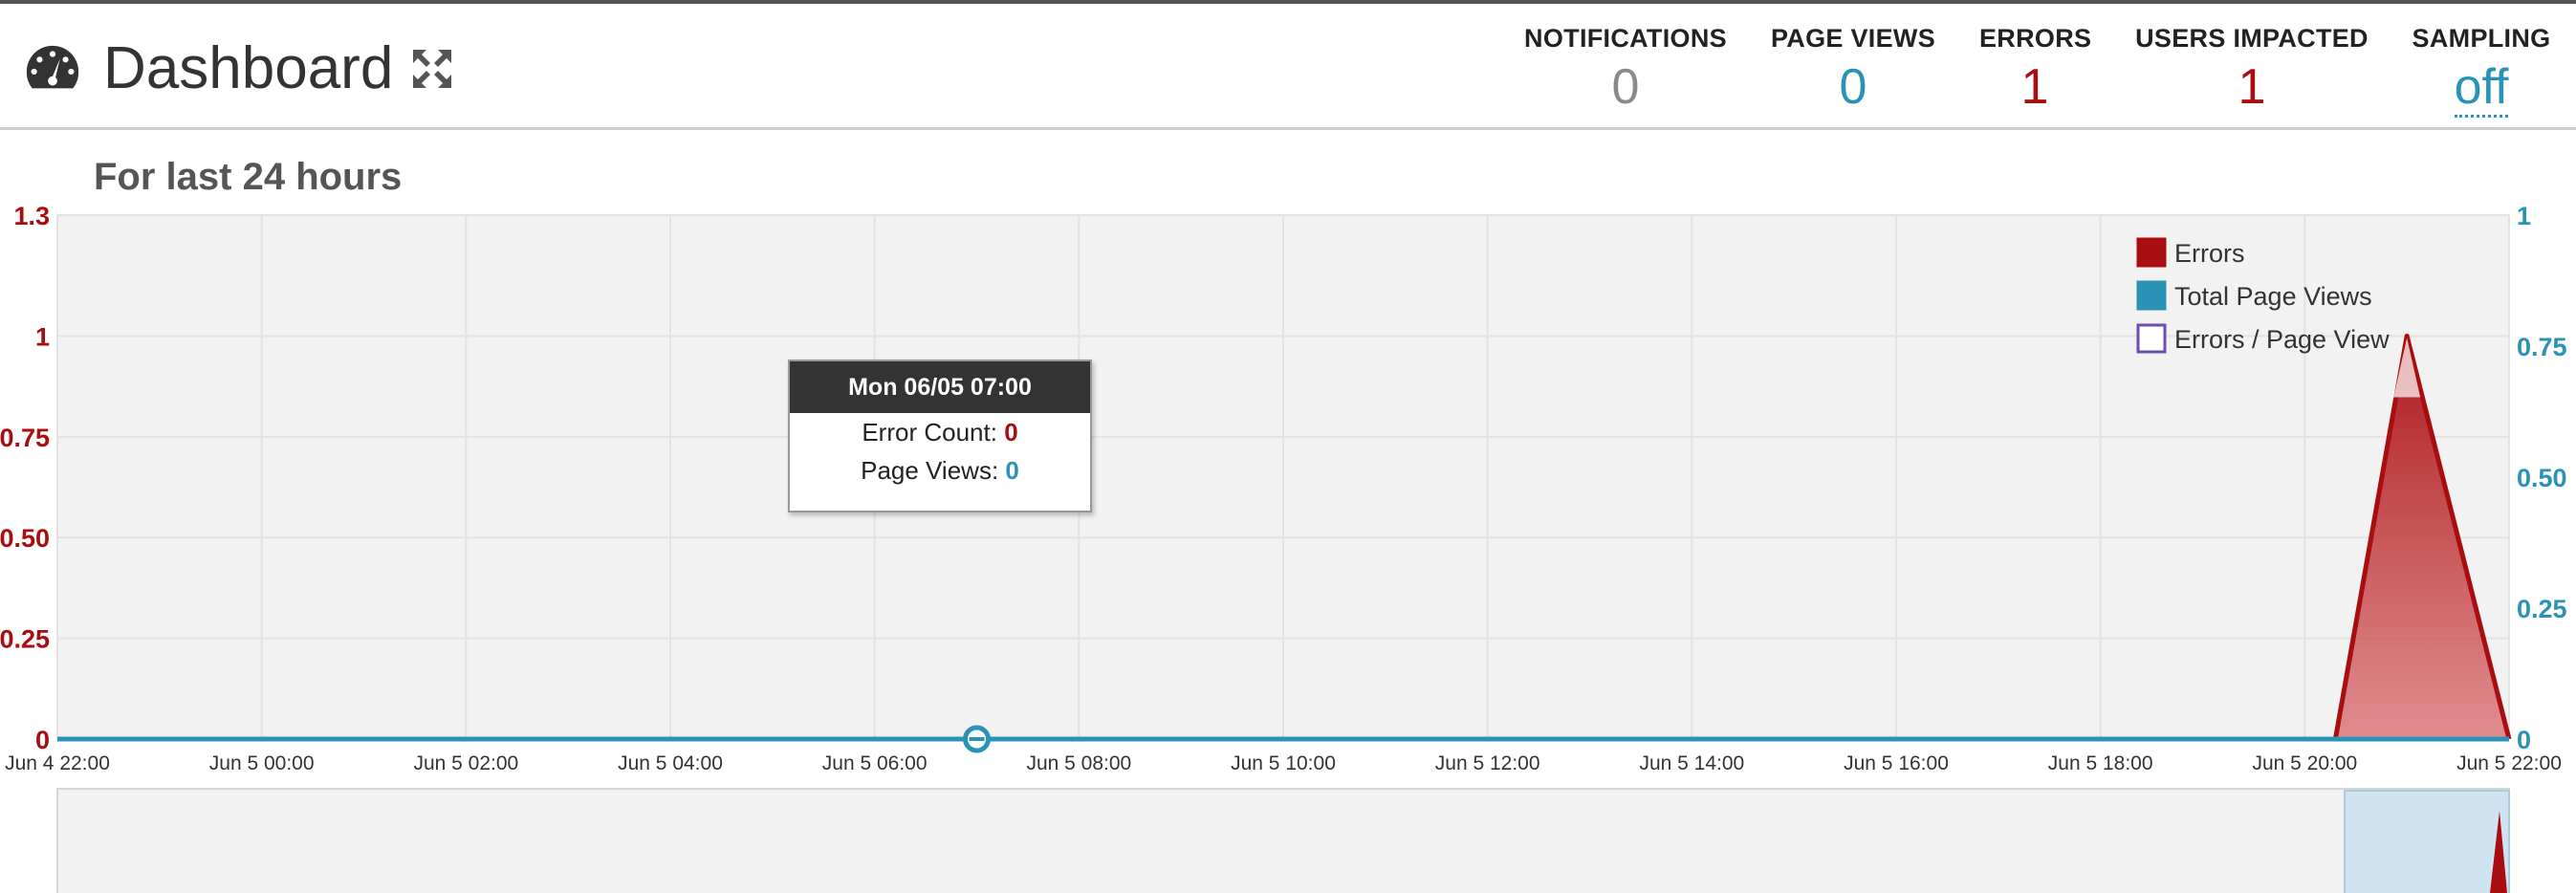 The width and height of the screenshot is (2576, 893). I want to click on x-tick-label: Jun 5 08:00, so click(1078, 763).